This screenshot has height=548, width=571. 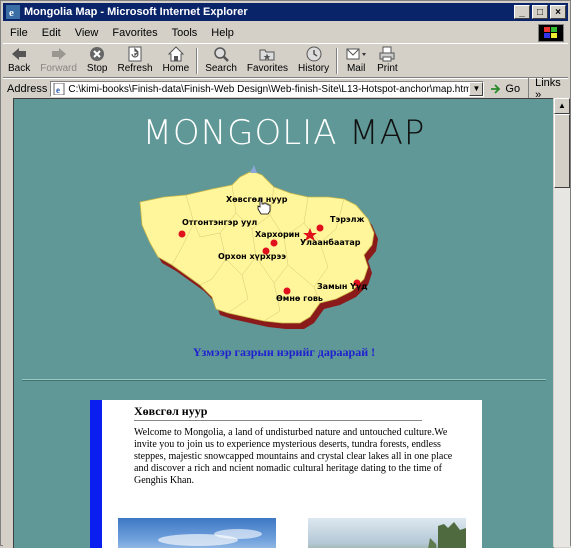 I want to click on marker-terelj, so click(x=320, y=228).